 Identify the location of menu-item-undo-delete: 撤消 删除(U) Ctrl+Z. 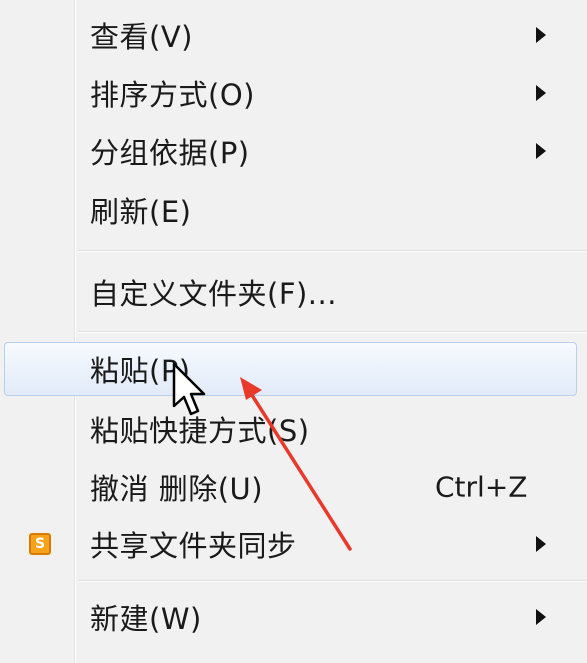
(290, 487).